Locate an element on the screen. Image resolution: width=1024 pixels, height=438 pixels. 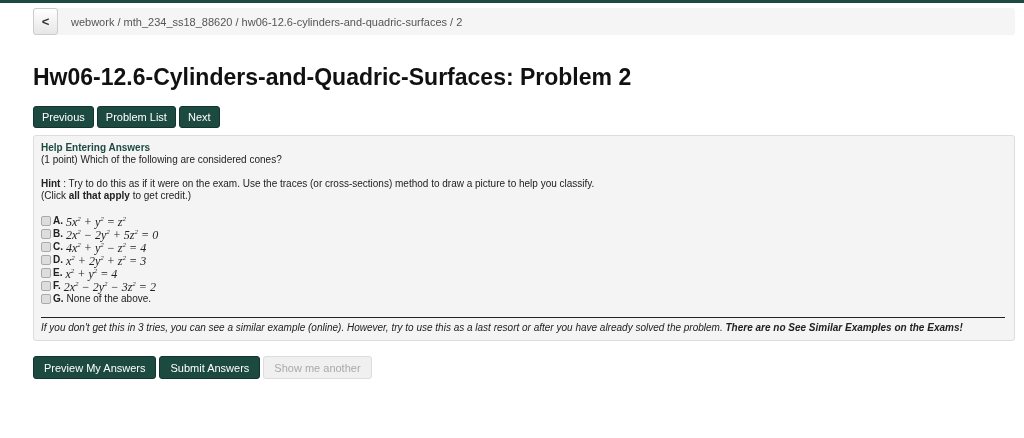
option-letter: B. is located at coordinates (58, 233).